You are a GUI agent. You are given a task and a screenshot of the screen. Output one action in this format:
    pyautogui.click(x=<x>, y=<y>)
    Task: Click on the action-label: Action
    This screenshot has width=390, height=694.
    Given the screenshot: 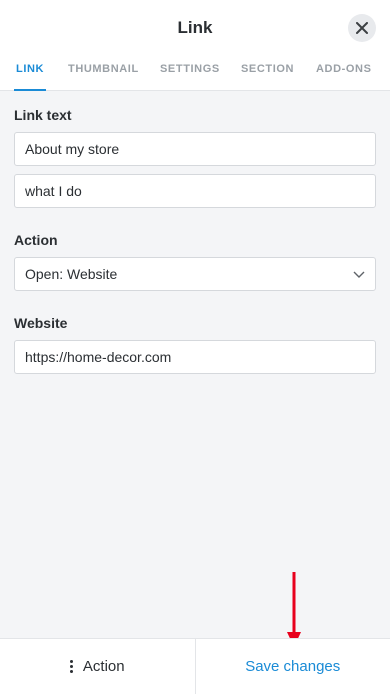 What is the action you would take?
    pyautogui.click(x=36, y=240)
    